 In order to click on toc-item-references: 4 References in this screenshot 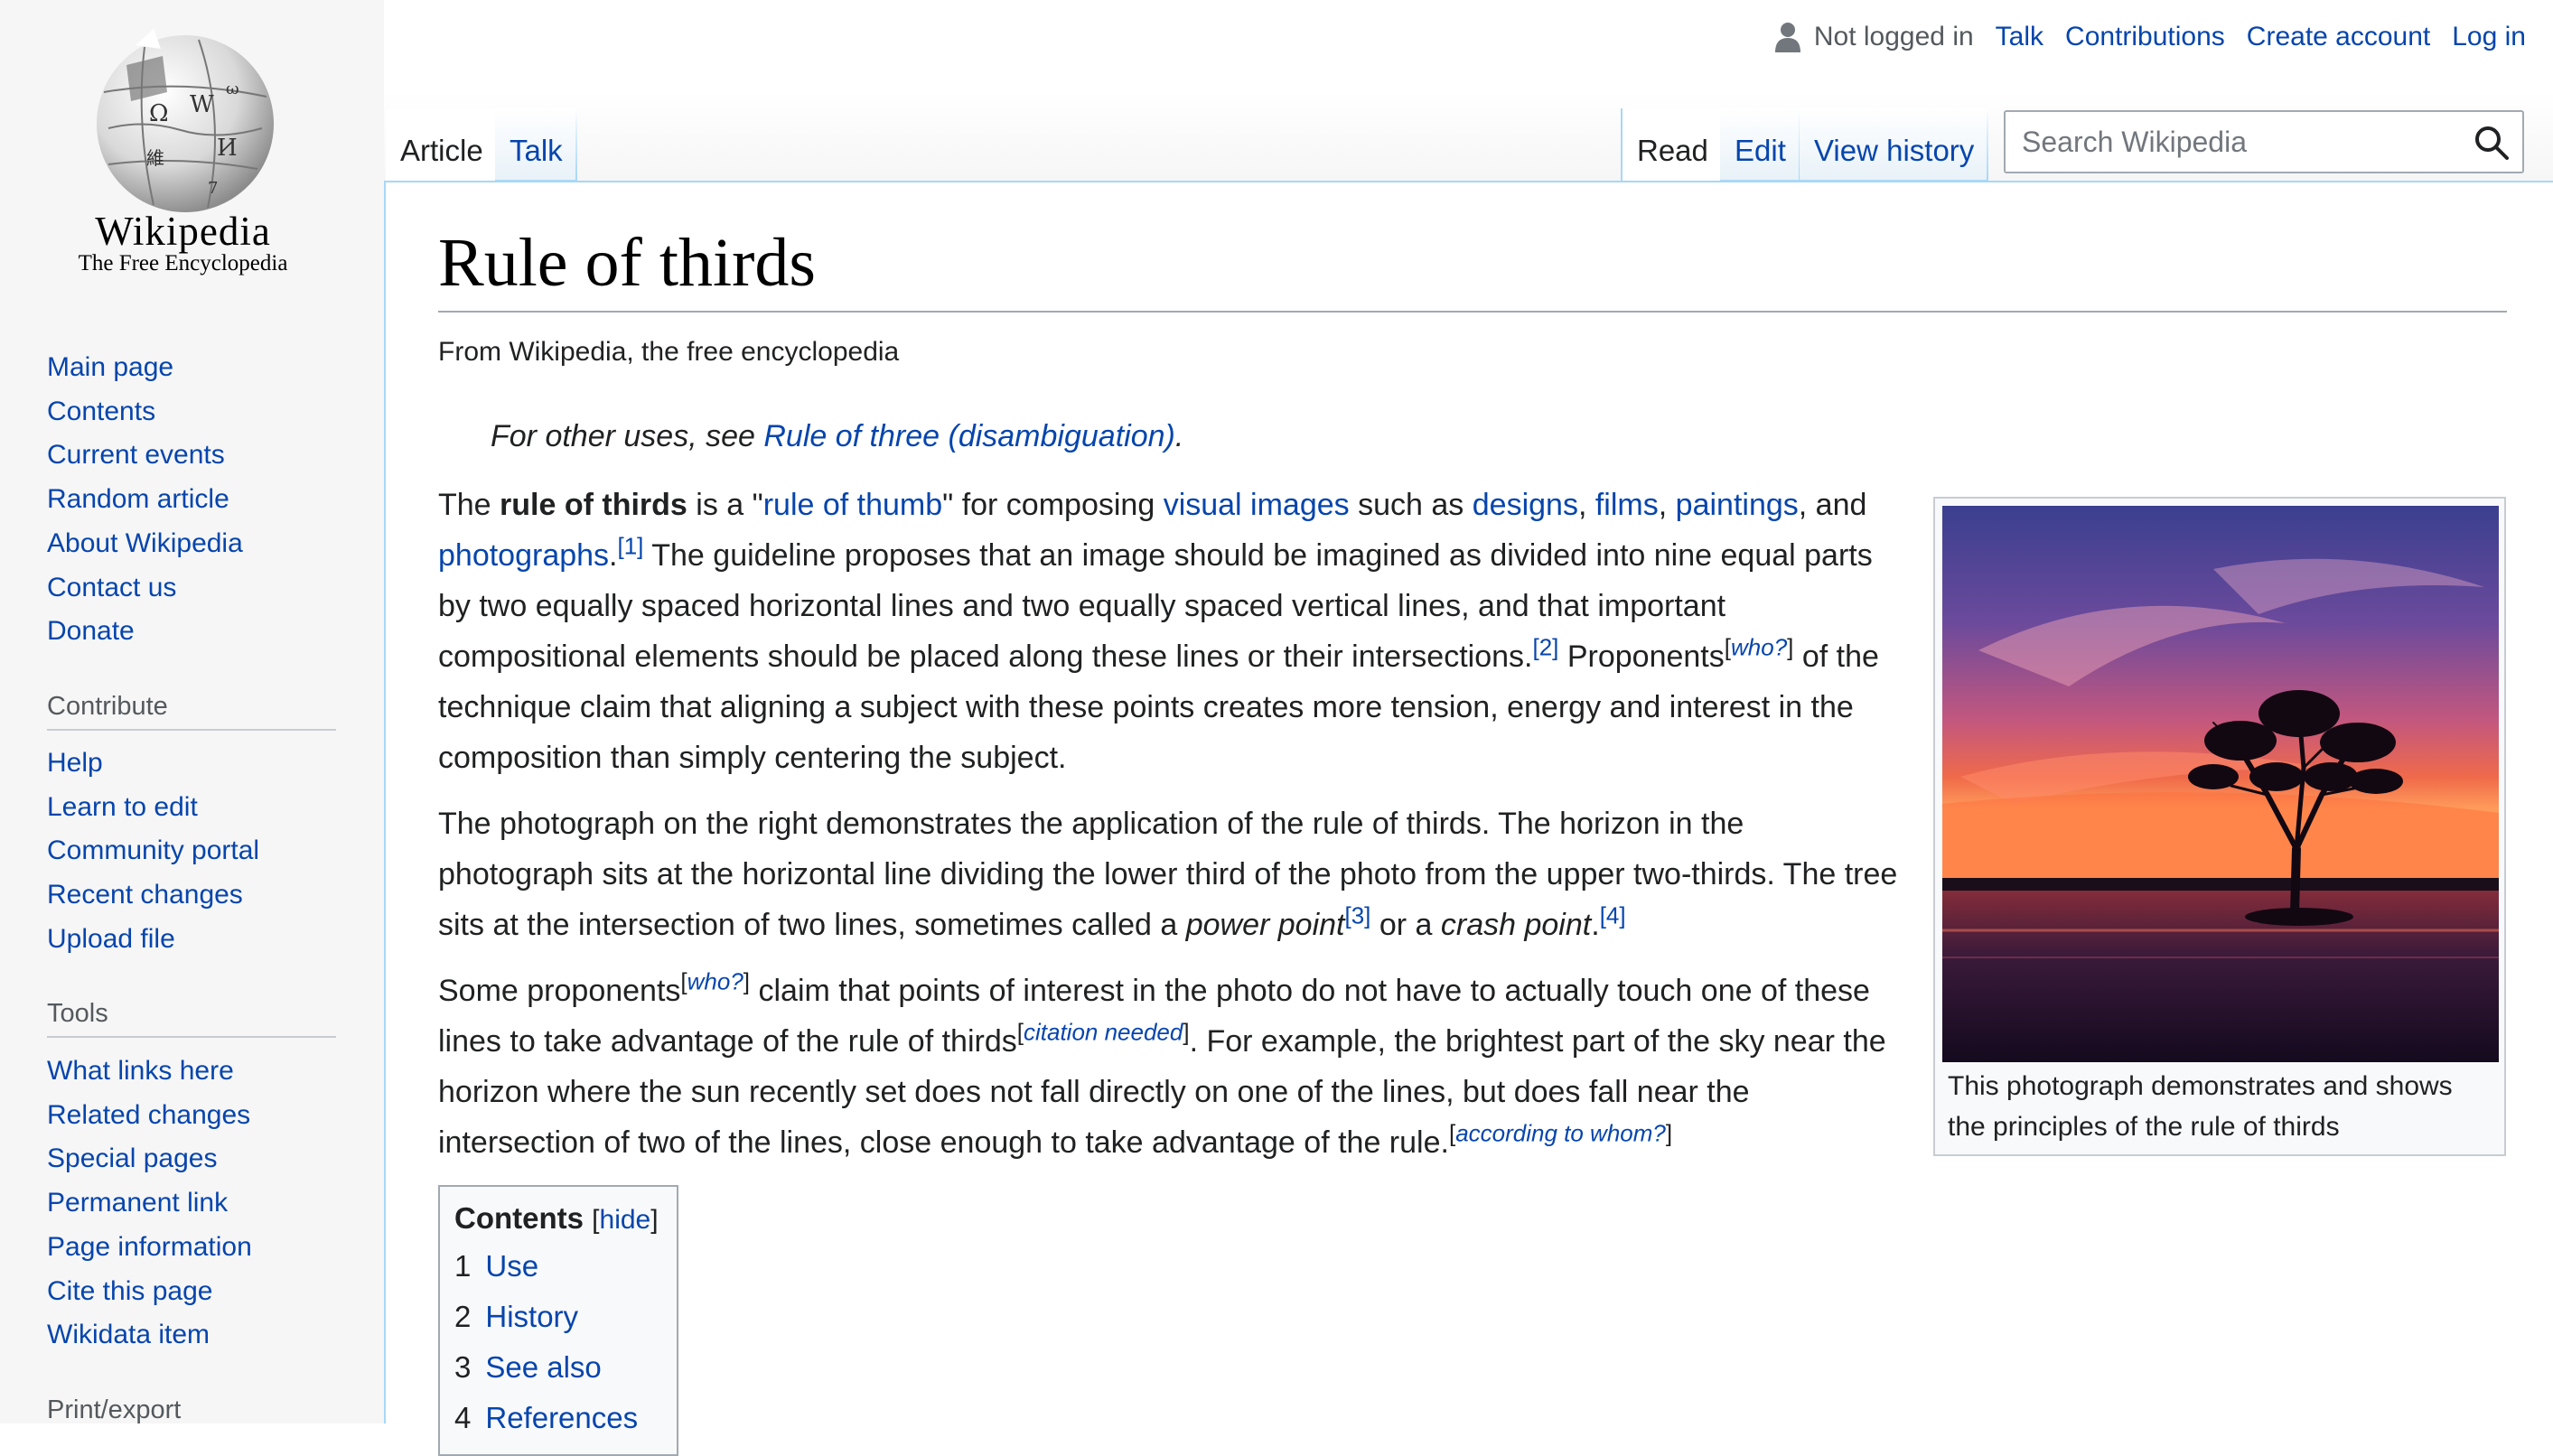, I will do `click(558, 1418)`.